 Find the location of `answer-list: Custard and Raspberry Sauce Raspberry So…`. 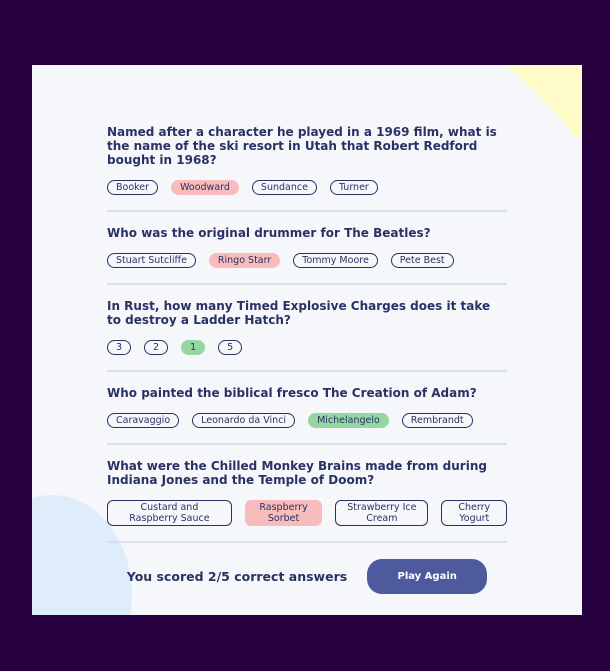

answer-list: Custard and Raspberry Sauce Raspberry So… is located at coordinates (307, 513).